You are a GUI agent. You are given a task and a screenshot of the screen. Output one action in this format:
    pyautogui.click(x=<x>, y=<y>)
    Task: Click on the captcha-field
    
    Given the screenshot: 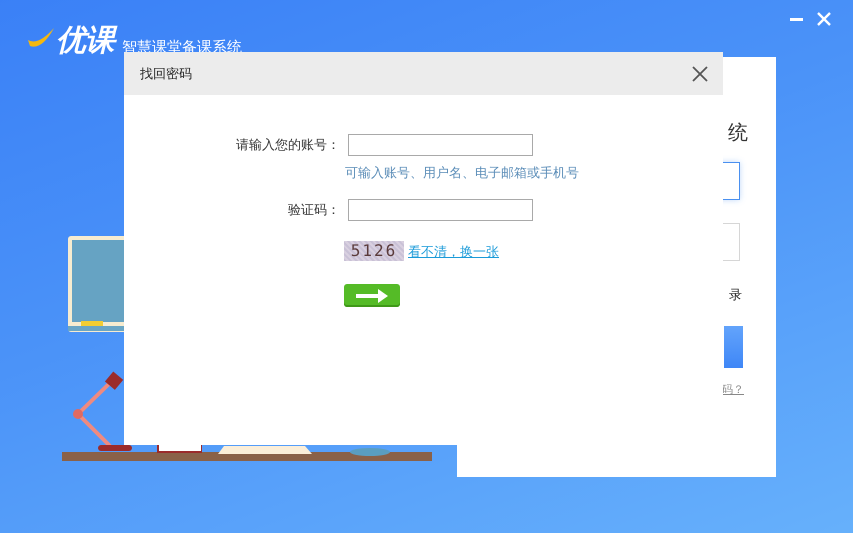 What is the action you would take?
    pyautogui.click(x=440, y=210)
    